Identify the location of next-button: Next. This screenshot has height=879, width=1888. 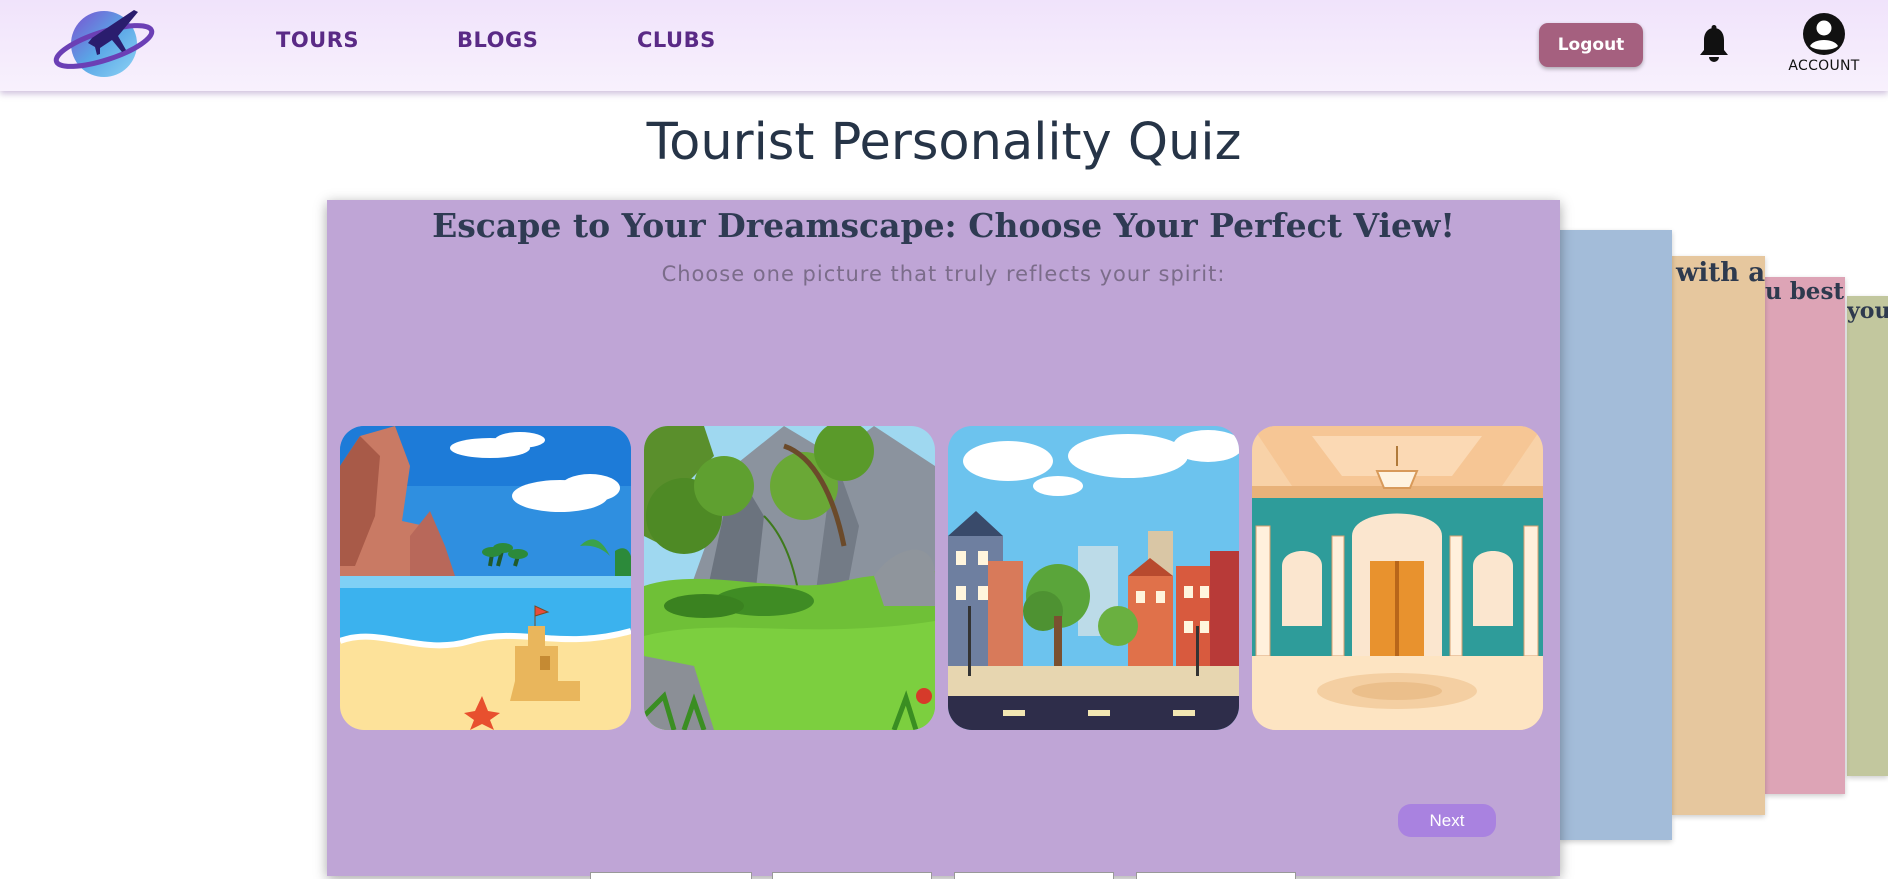
(1447, 820).